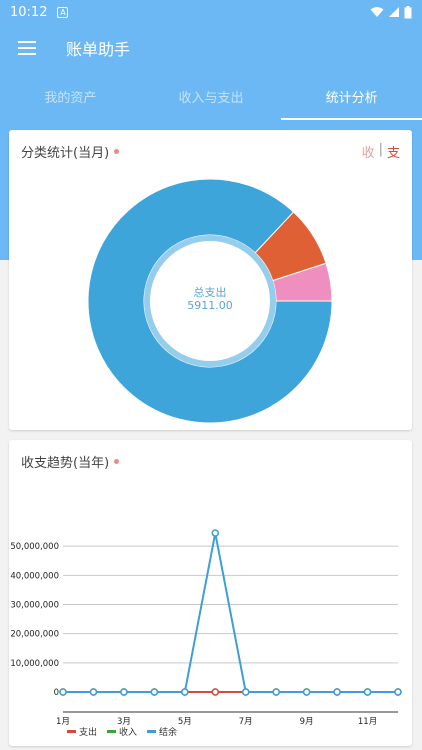 The image size is (422, 750). I want to click on status-time: 10:12, so click(29, 12).